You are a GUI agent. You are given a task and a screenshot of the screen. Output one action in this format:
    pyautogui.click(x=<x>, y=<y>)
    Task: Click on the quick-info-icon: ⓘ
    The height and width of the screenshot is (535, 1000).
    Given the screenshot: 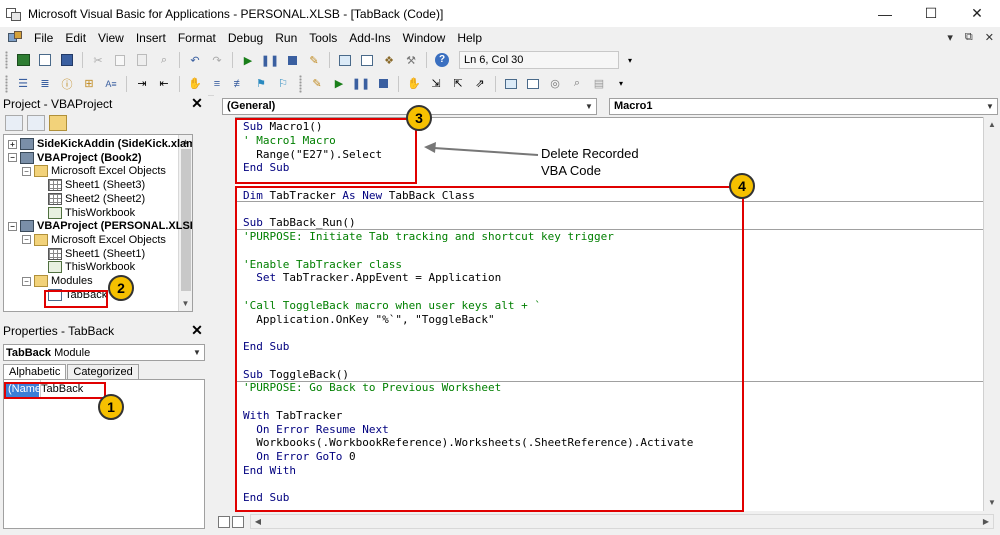 What is the action you would take?
    pyautogui.click(x=67, y=84)
    